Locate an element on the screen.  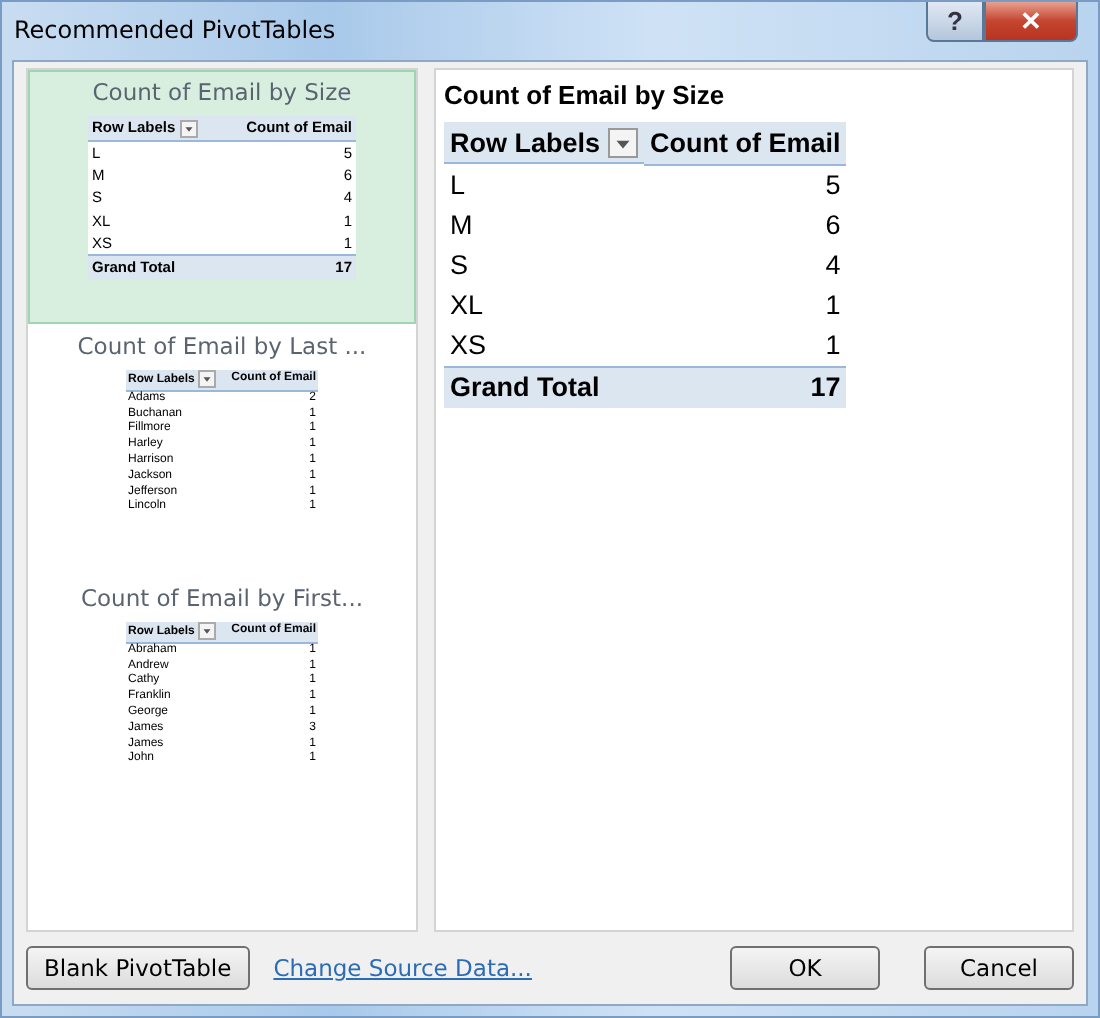
table-cell: 1 is located at coordinates (745, 345).